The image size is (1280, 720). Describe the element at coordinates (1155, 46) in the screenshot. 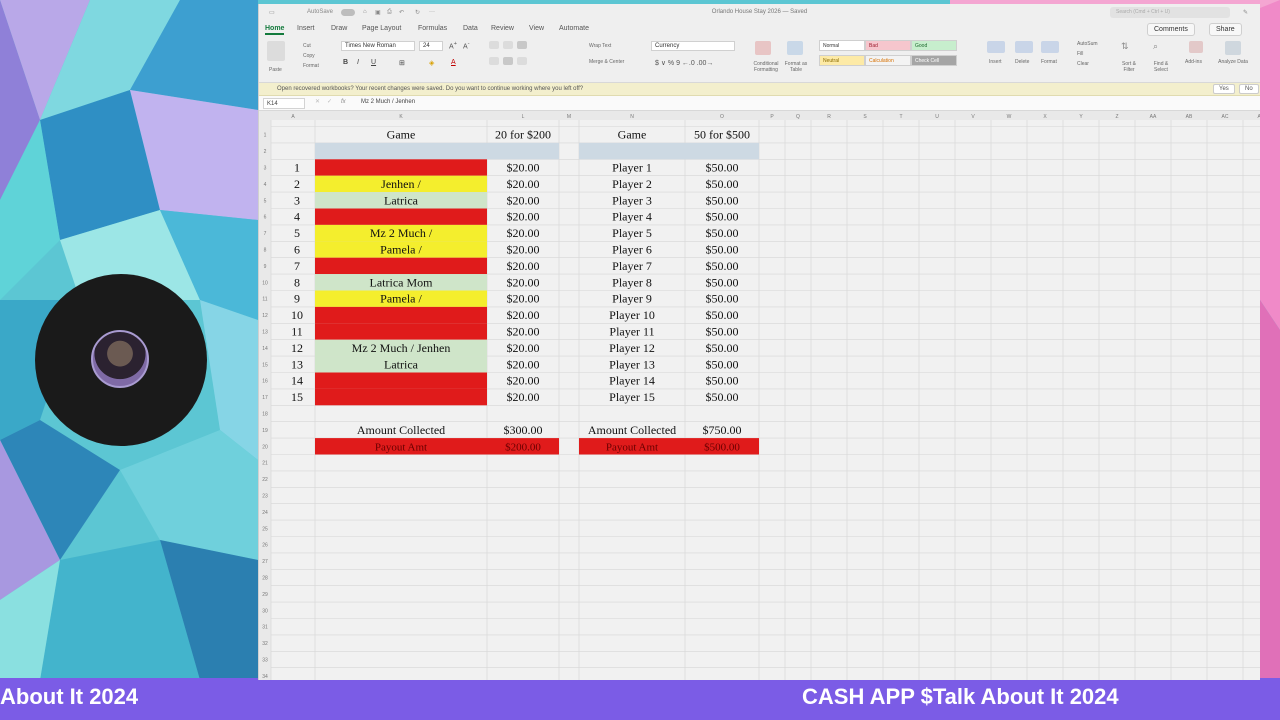

I see `find-select-icon: ⌕` at that location.